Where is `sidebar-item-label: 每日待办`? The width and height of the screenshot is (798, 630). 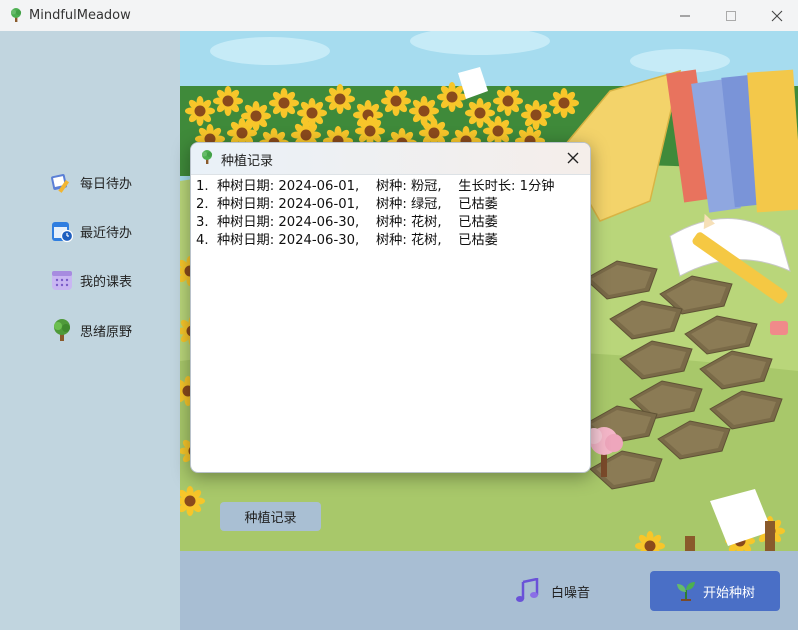 sidebar-item-label: 每日待办 is located at coordinates (106, 184).